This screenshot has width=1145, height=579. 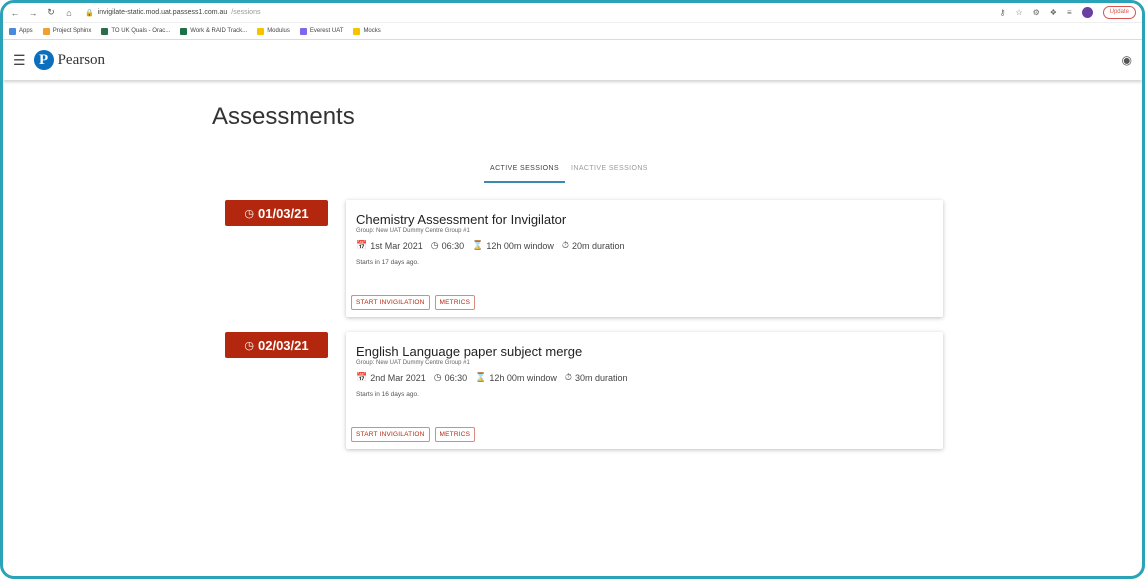 I want to click on session-duration: 30m duration, so click(x=601, y=377).